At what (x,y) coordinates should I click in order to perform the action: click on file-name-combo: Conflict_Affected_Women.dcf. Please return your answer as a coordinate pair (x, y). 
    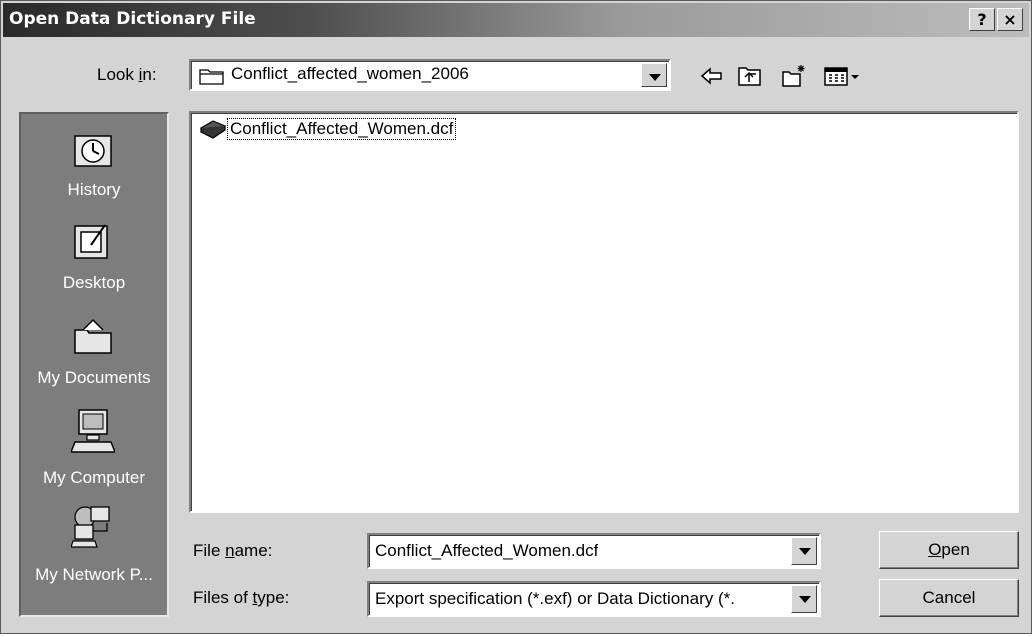
    Looking at the image, I should click on (594, 551).